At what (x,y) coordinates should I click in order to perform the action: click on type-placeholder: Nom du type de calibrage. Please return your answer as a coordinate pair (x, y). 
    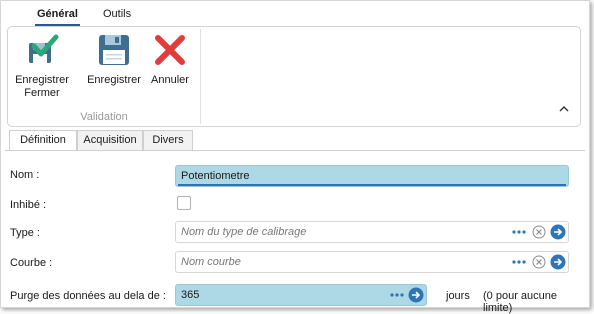
    Looking at the image, I should click on (244, 232).